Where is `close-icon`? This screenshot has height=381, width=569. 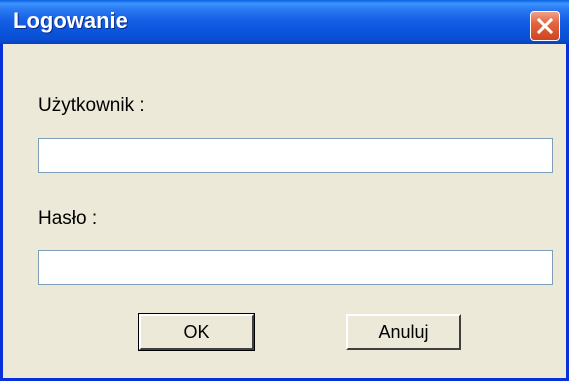
close-icon is located at coordinates (545, 26).